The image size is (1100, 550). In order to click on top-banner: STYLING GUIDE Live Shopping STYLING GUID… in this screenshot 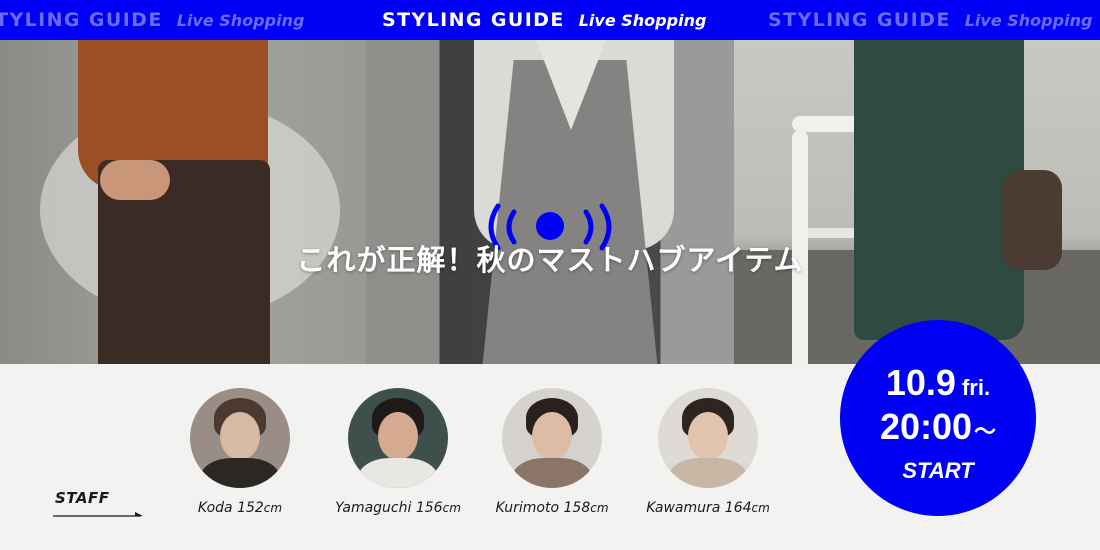, I will do `click(550, 20)`.